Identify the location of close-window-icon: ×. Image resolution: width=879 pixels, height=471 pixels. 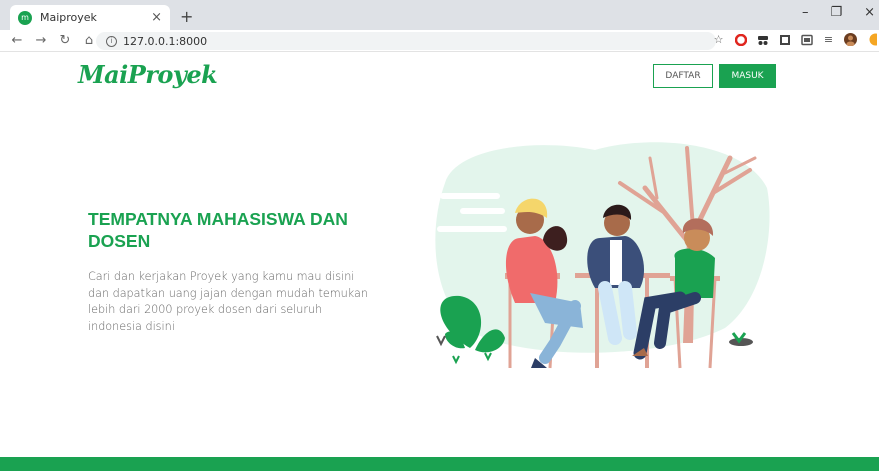
(869, 12).